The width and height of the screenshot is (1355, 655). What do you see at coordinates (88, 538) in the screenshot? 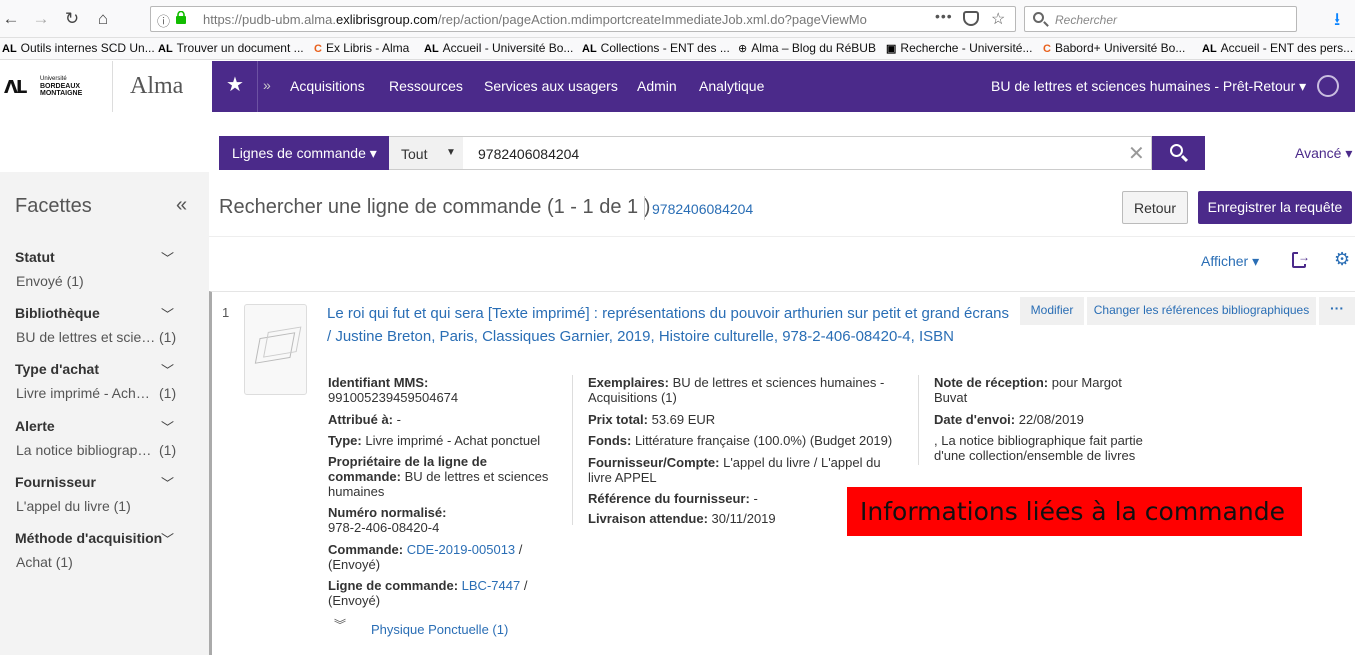
I see `facet-heading: Méthode d'acquisition` at bounding box center [88, 538].